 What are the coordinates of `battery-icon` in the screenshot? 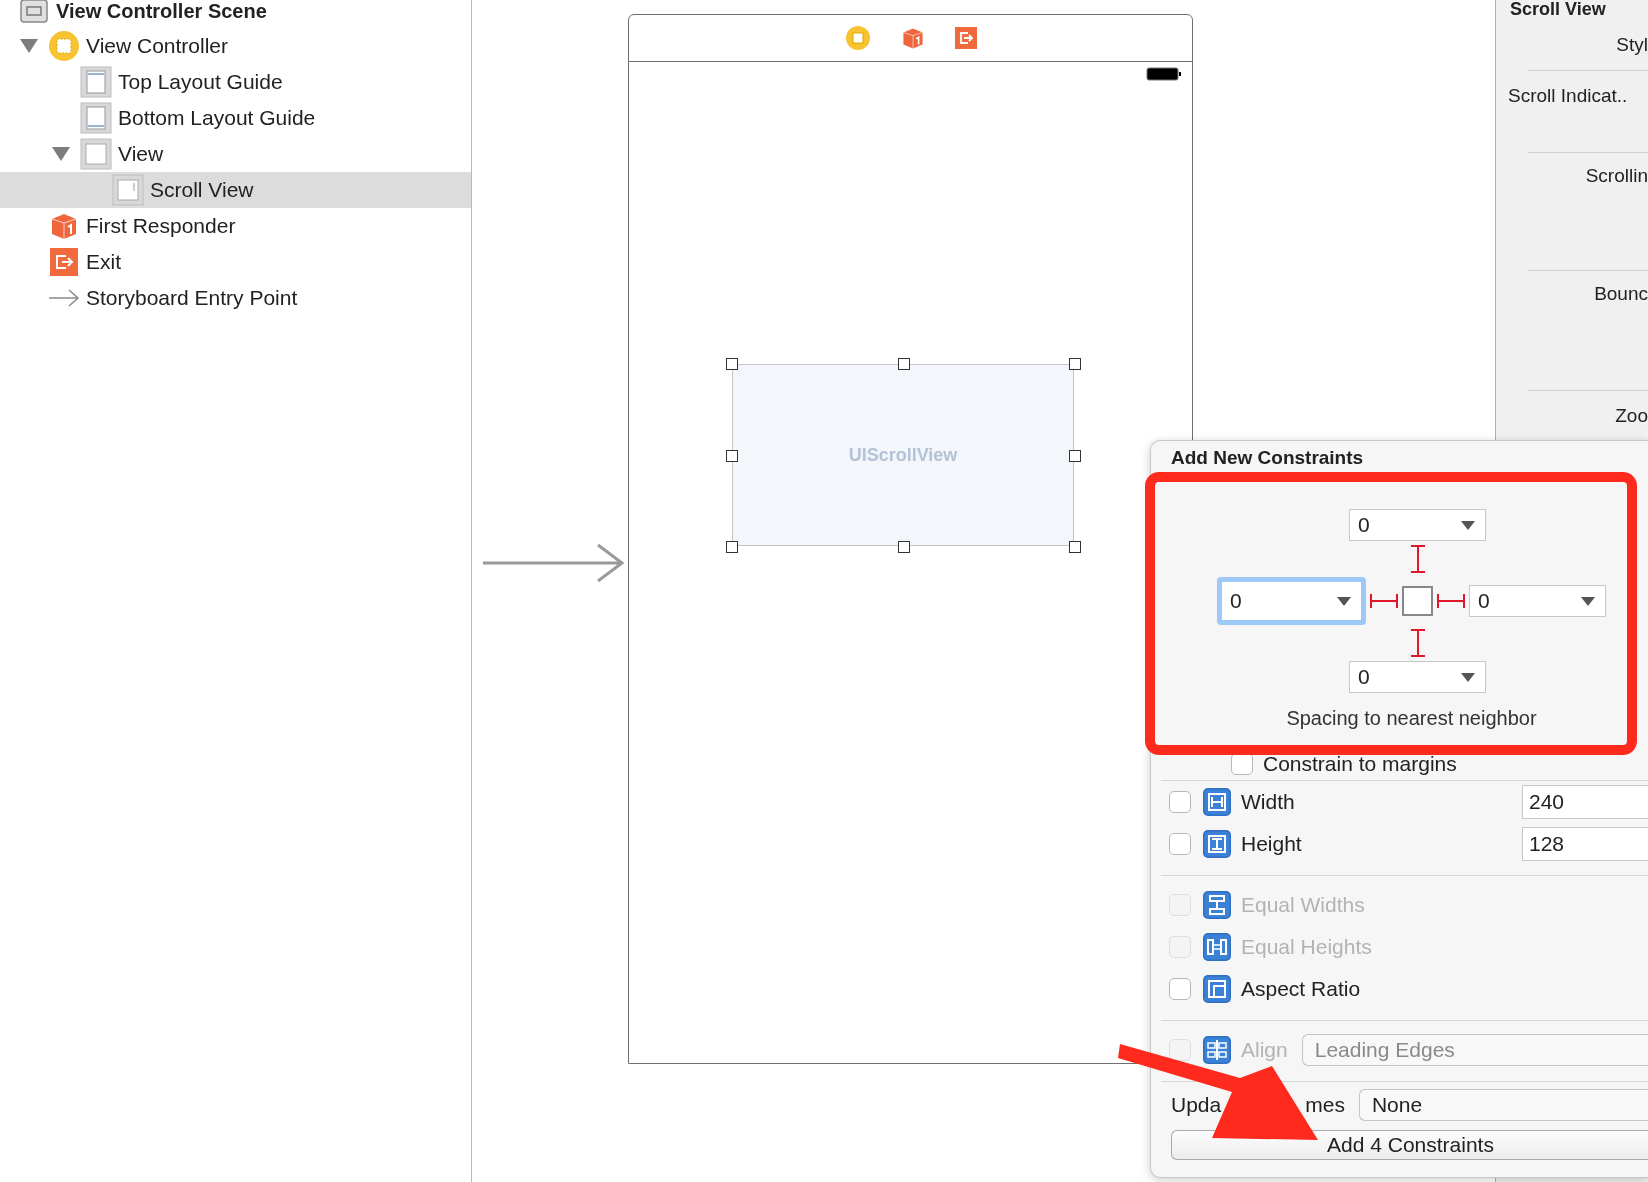 It's located at (1164, 74).